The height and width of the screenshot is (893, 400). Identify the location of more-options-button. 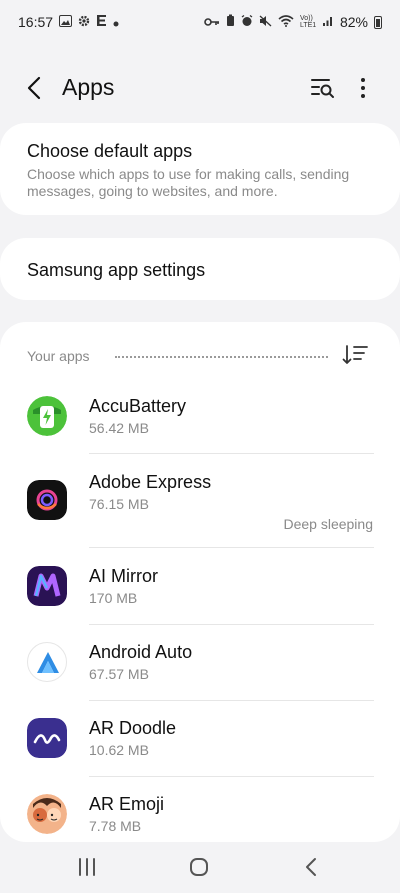
(363, 88).